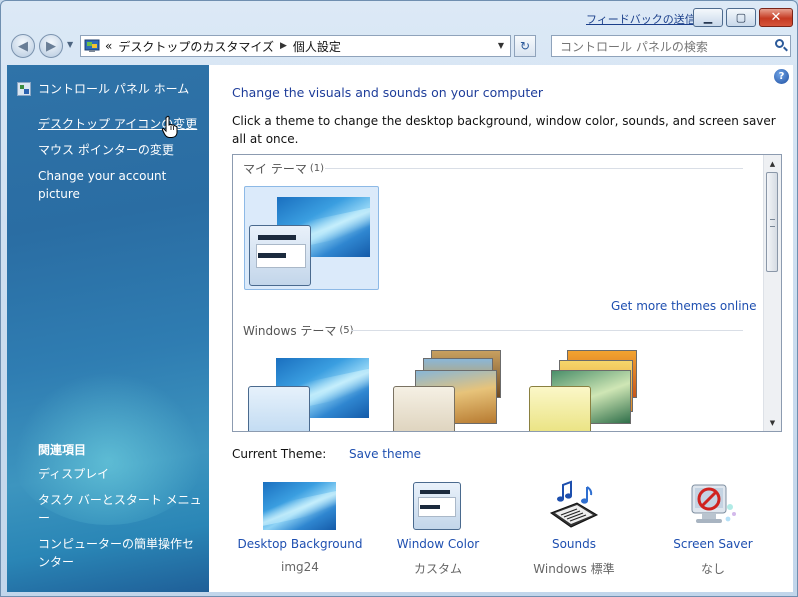  What do you see at coordinates (317, 46) in the screenshot?
I see `breadcrumb-item-personalization: 個人設定` at bounding box center [317, 46].